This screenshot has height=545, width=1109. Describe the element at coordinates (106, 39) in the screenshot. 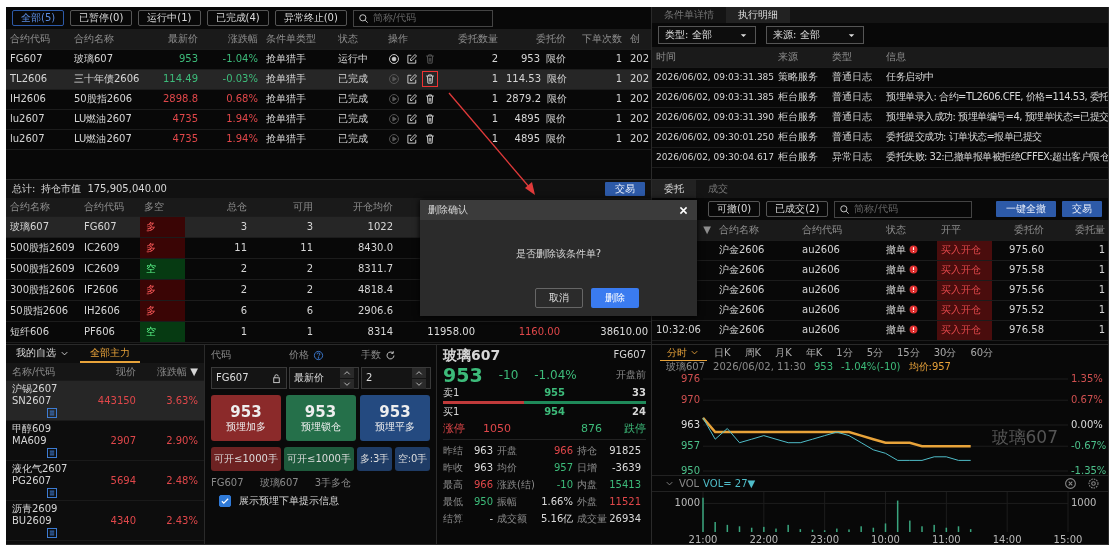

I see `column-header: 合约名称` at that location.